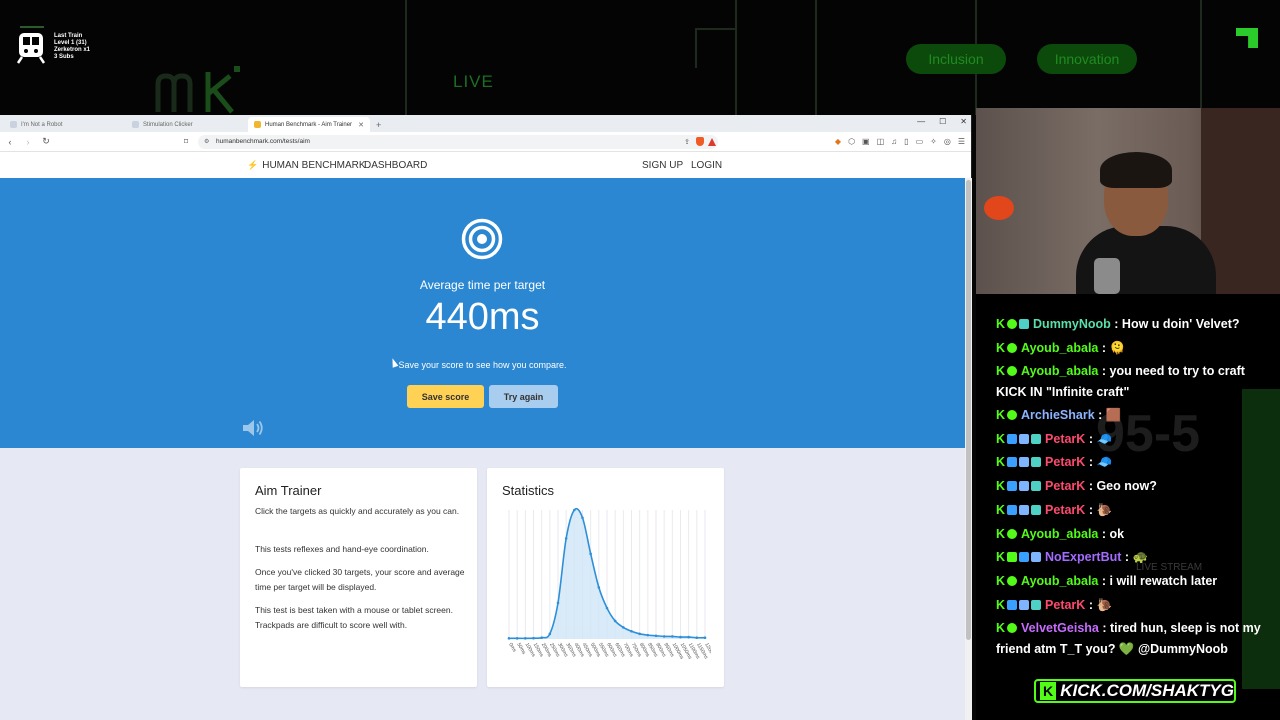 The image size is (1280, 720). Describe the element at coordinates (378, 126) in the screenshot. I see `new-tab-icon: +` at that location.